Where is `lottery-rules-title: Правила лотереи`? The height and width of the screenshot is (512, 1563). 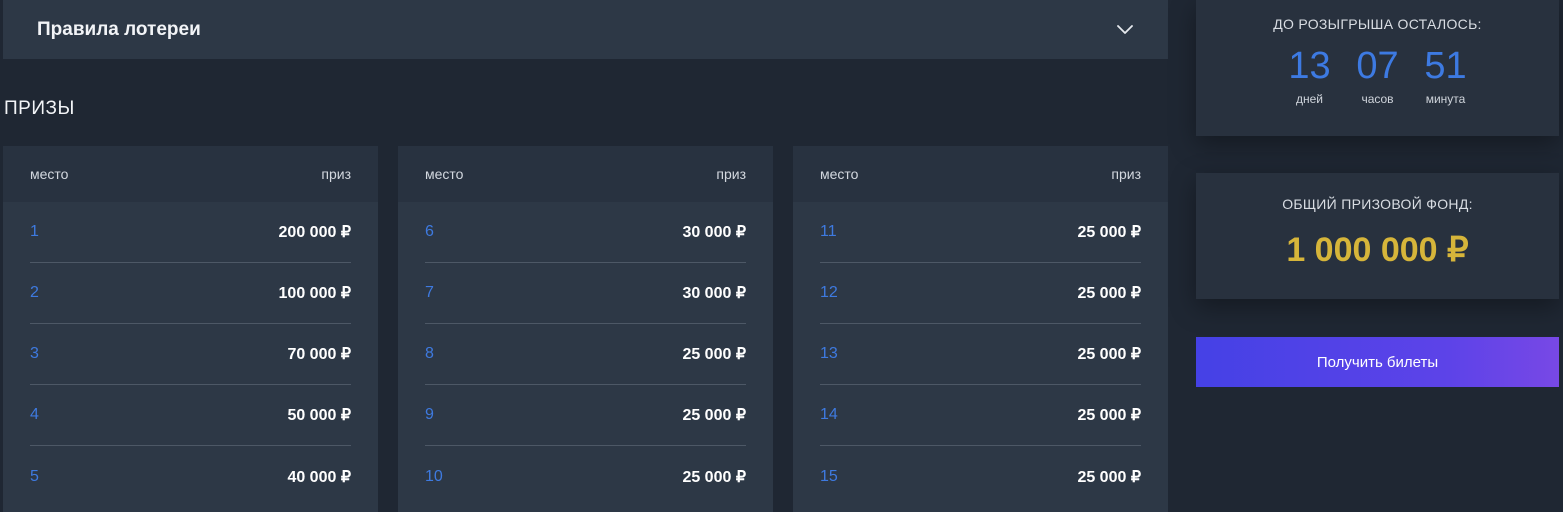
lottery-rules-title: Правила лотереи is located at coordinates (119, 29).